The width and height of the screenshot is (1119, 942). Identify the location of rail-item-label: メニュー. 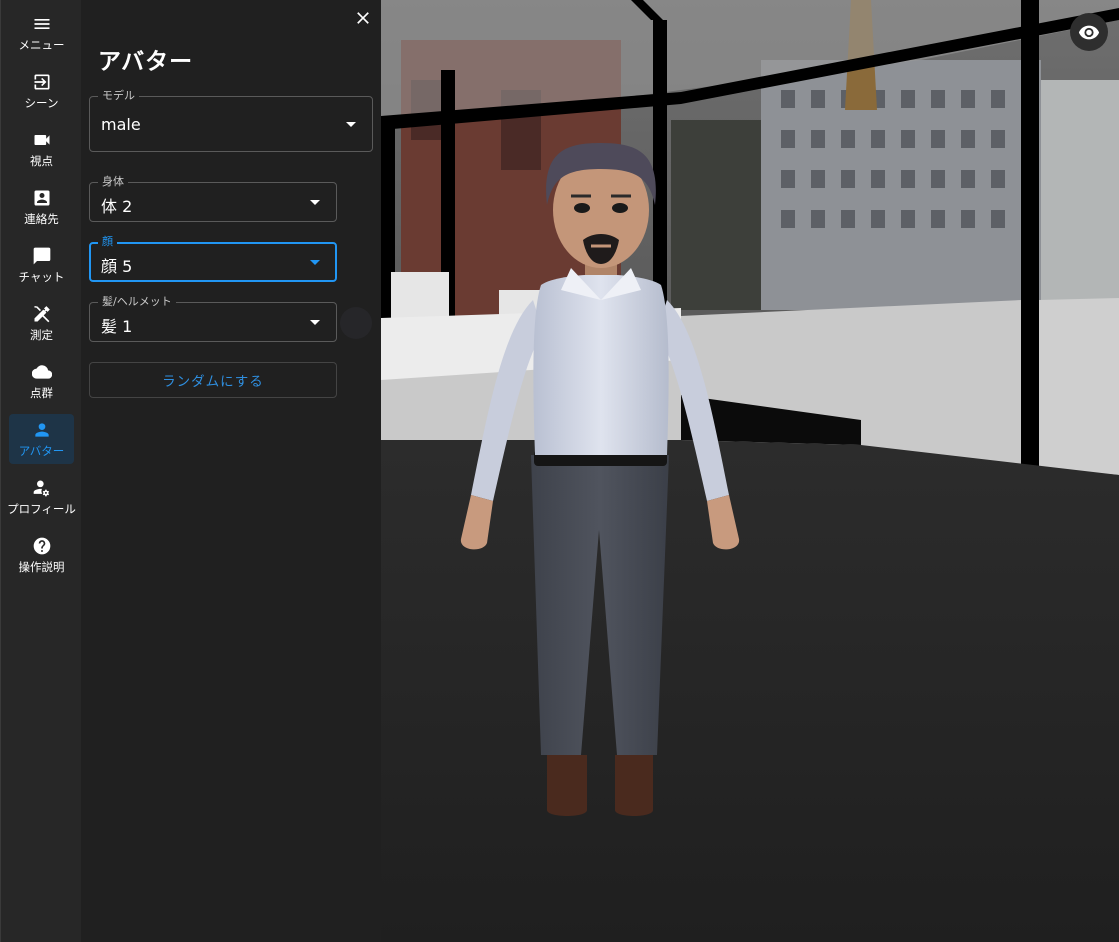
(41, 45).